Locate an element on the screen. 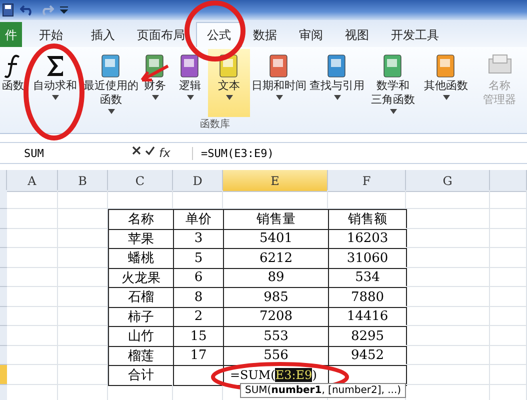 The height and width of the screenshot is (400, 527). ribbon-button: 文本 is located at coordinates (229, 83).